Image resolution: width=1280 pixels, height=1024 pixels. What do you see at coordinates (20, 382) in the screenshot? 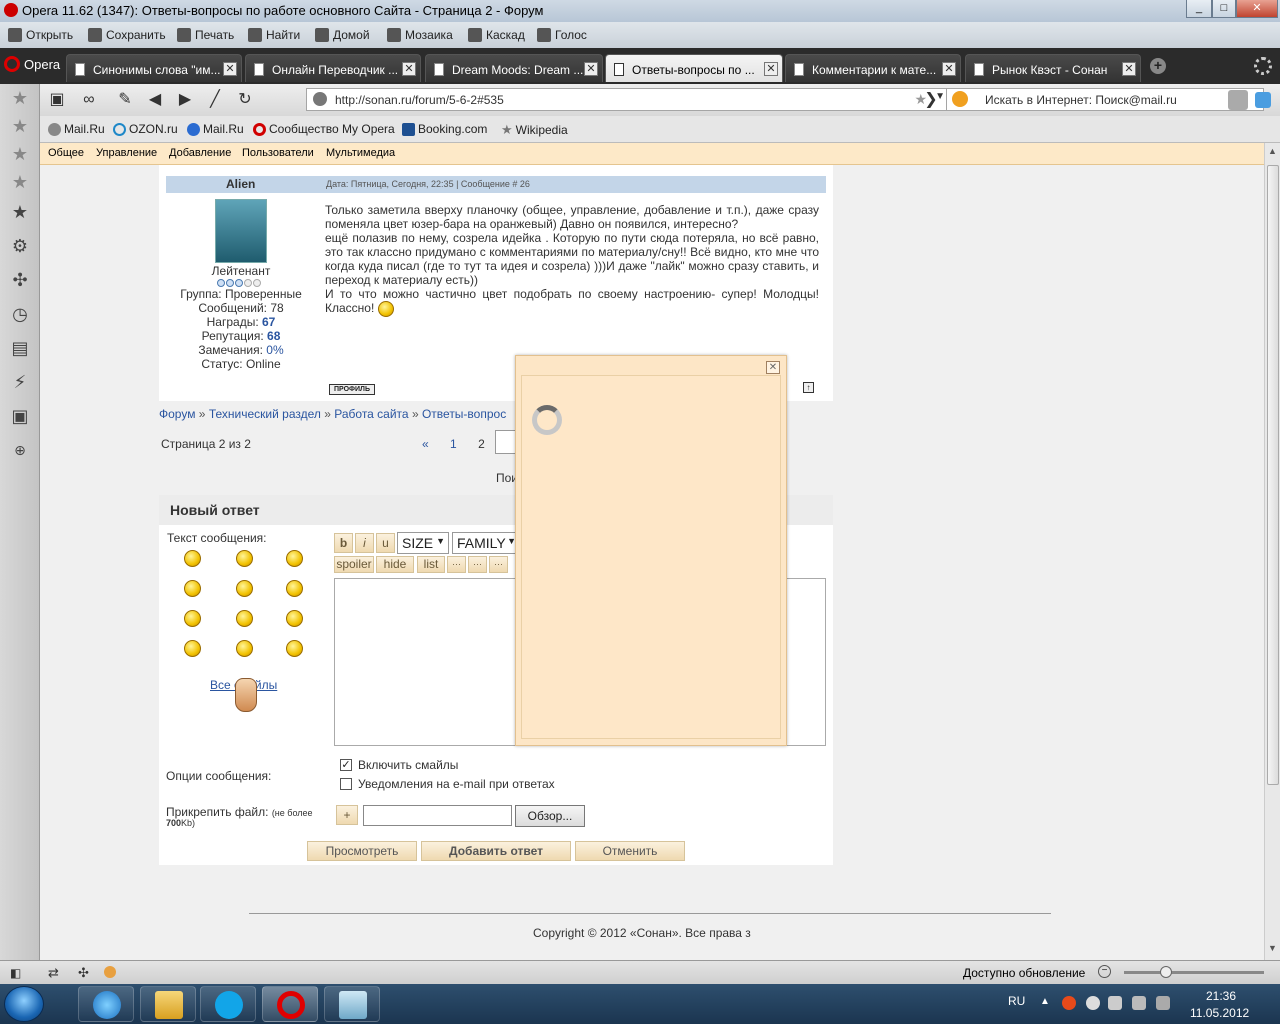
I see `transfers-icon: ⚡` at bounding box center [20, 382].